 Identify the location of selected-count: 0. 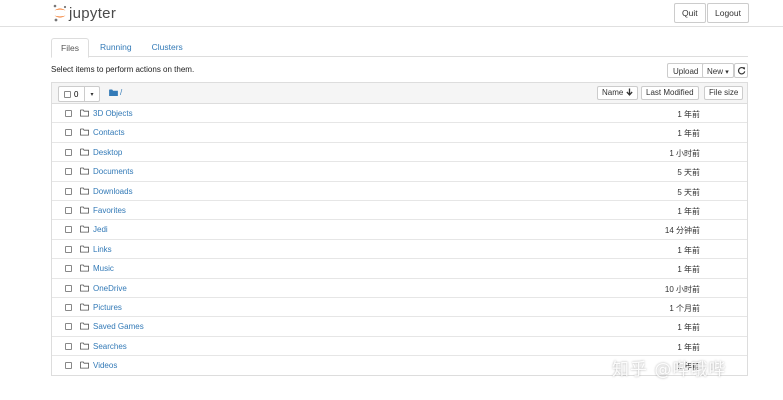
(76, 94).